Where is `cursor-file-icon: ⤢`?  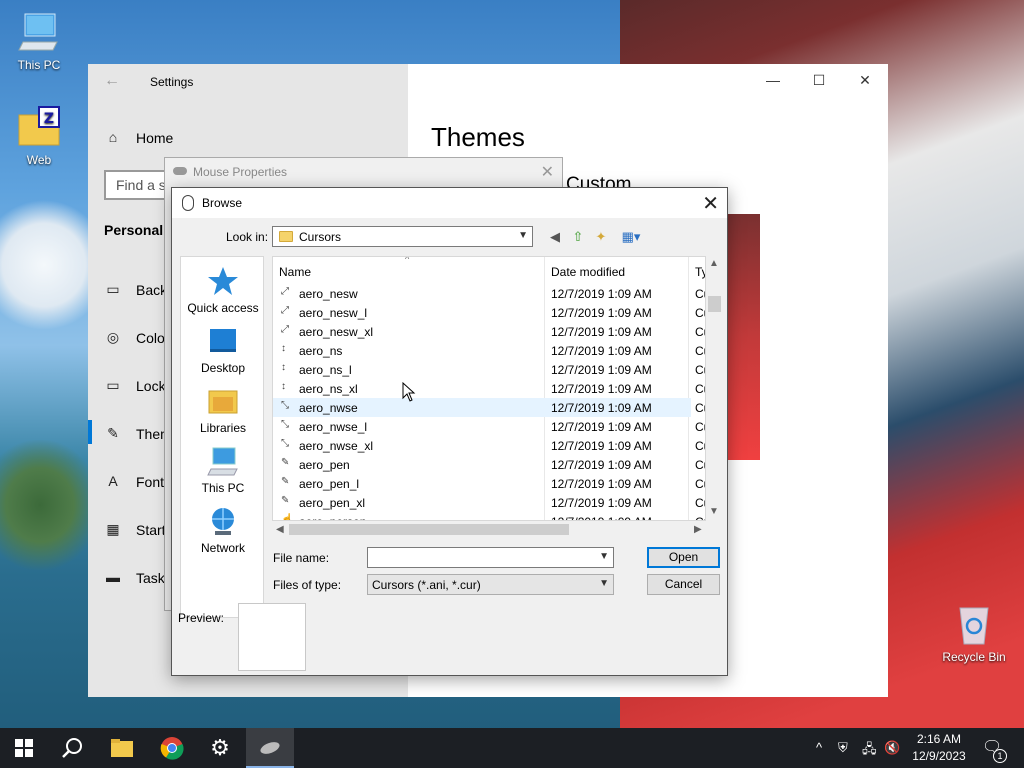
cursor-file-icon: ⤢ is located at coordinates (285, 329).